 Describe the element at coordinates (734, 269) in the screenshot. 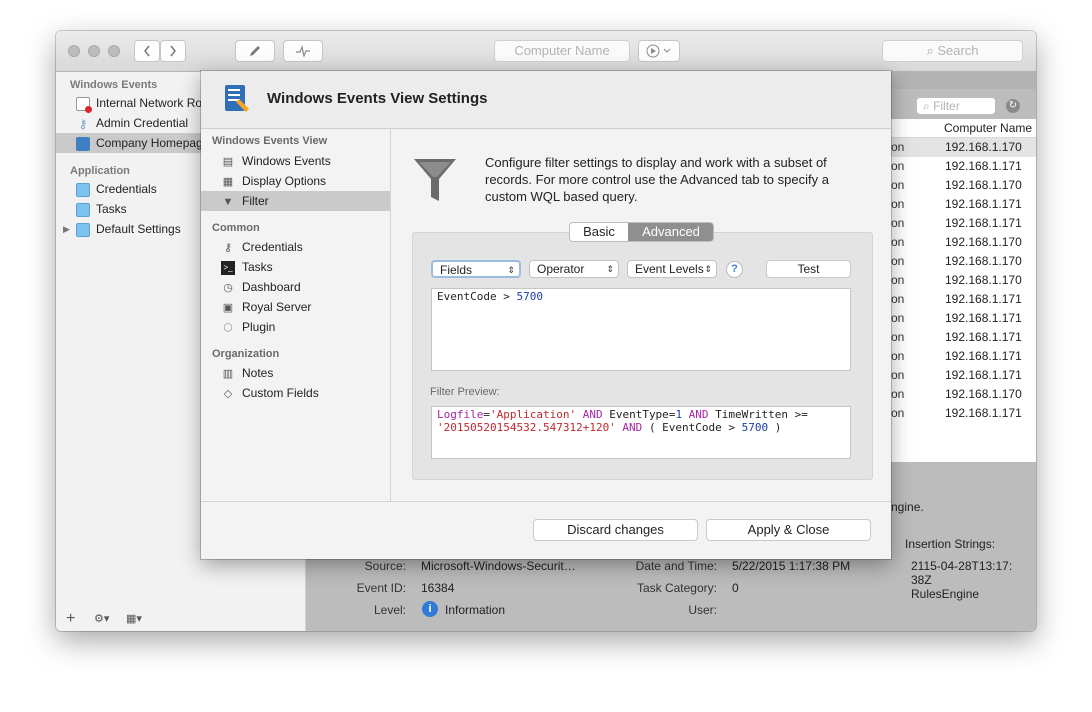

I see `help-button: ?` at that location.